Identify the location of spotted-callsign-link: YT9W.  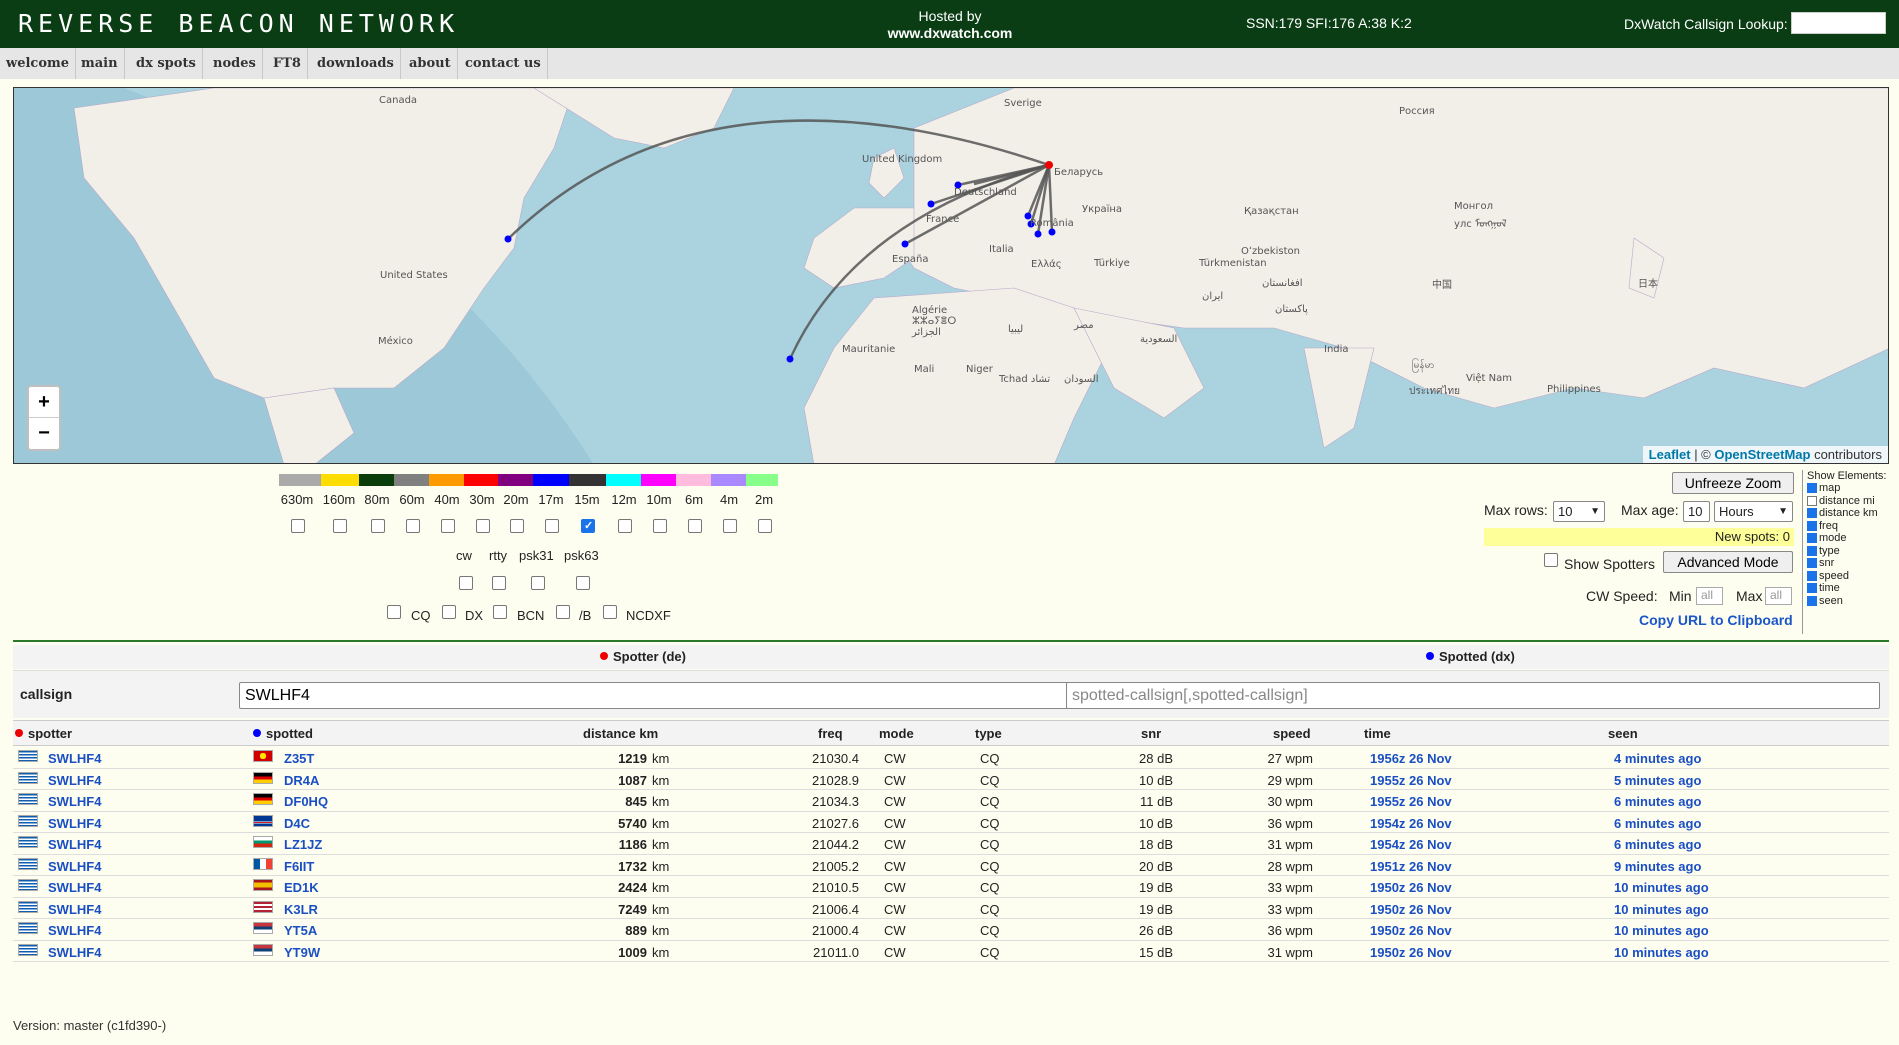
(302, 952).